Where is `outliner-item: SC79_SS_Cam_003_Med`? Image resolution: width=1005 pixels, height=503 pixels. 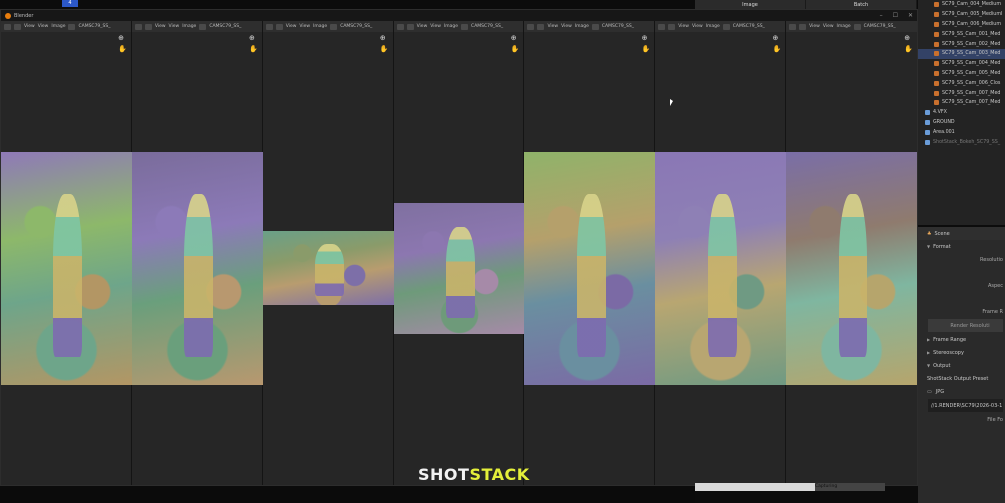 outliner-item: SC79_SS_Cam_003_Med is located at coordinates (961, 53).